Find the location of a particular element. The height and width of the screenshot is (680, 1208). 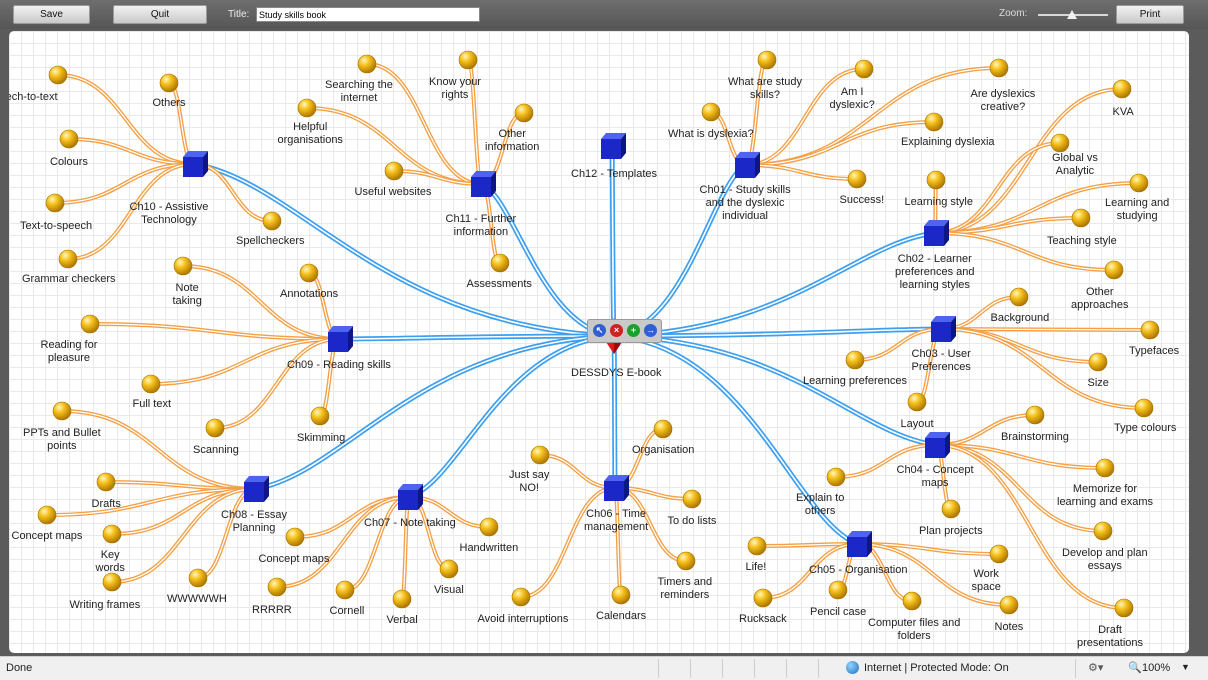

topic-label: Handwritten is located at coordinates (489, 548).